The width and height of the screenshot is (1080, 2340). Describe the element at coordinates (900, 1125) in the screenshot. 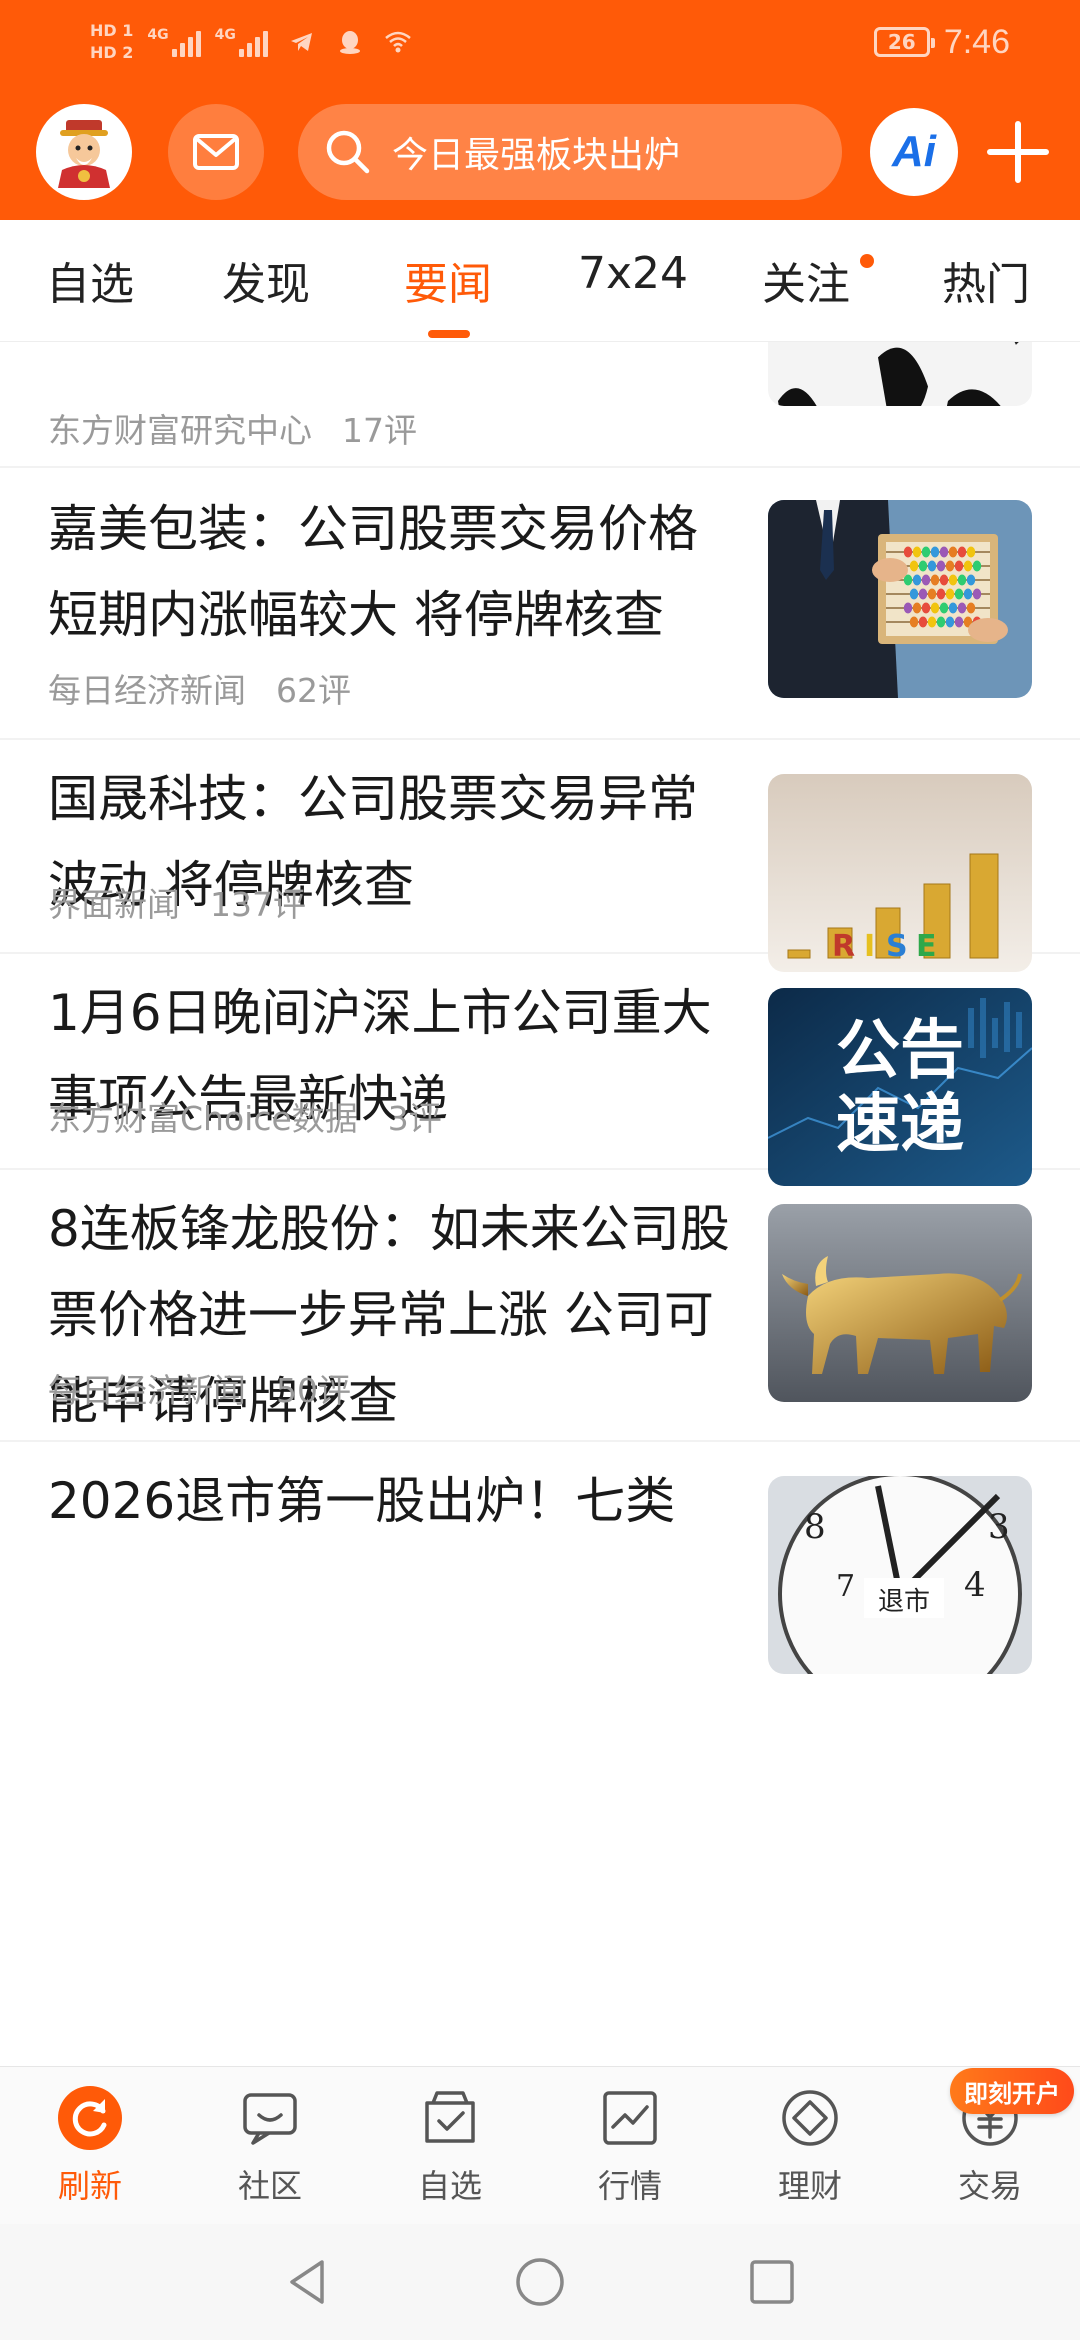

I see `announce-text-2: 速递` at that location.